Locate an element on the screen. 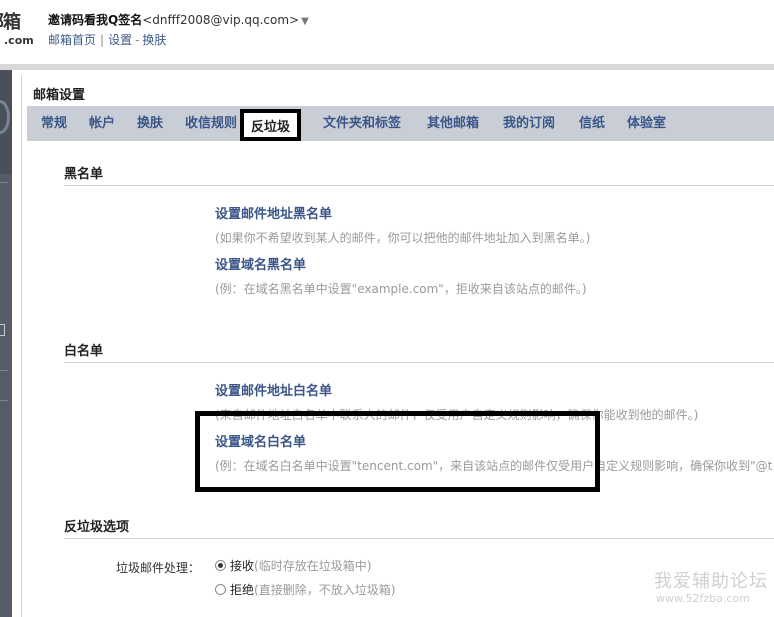 The image size is (774, 617). user-email: <dnfff2008@vip.qq.com> is located at coordinates (221, 20).